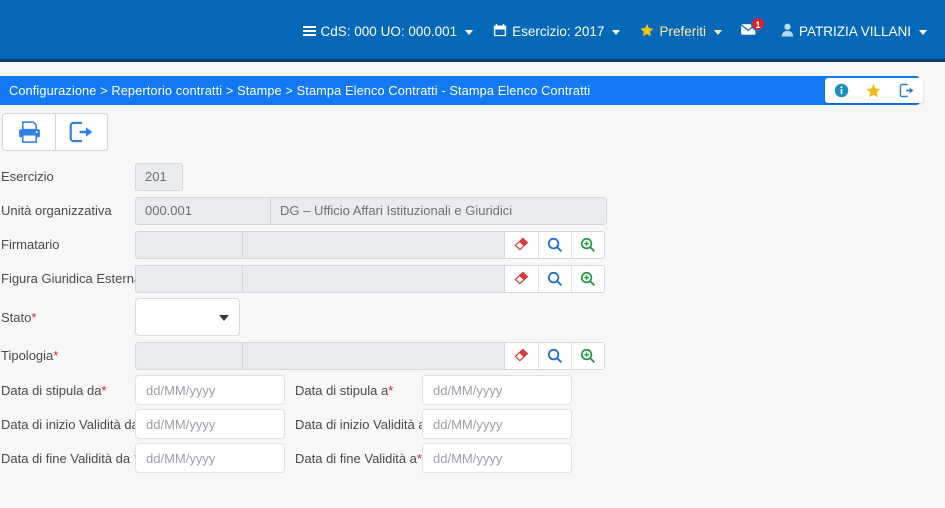 This screenshot has width=945, height=508. I want to click on header-item-preferiti: Preferiti, so click(681, 31).